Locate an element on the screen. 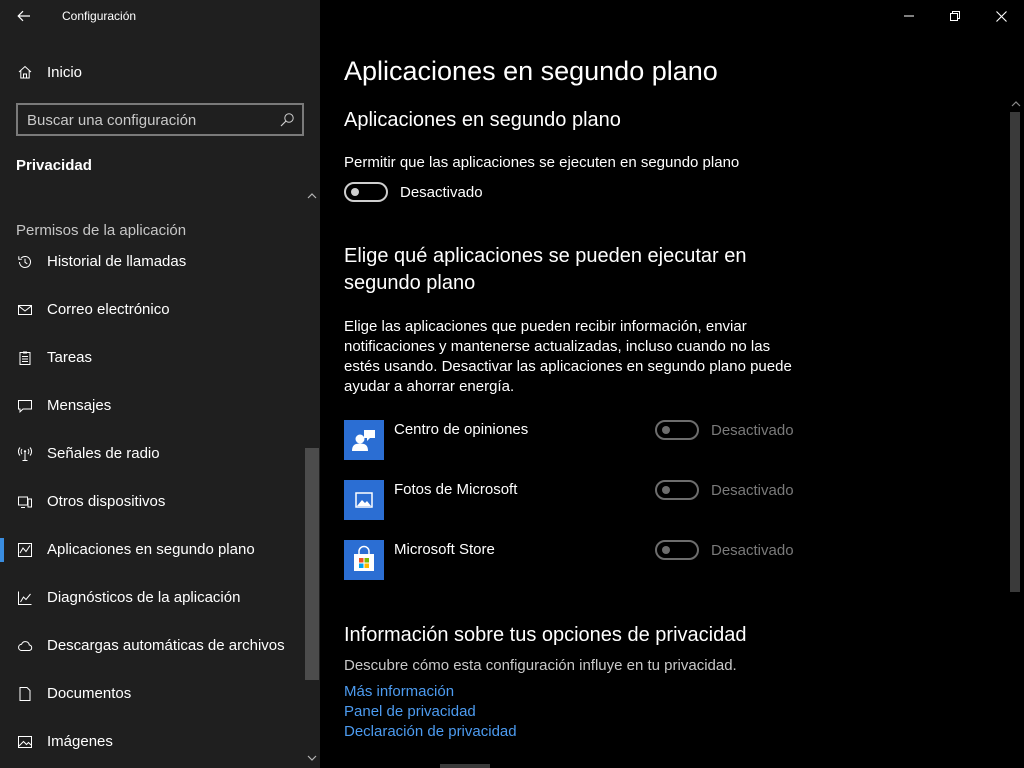 The height and width of the screenshot is (768, 1024). store-tile is located at coordinates (364, 560).